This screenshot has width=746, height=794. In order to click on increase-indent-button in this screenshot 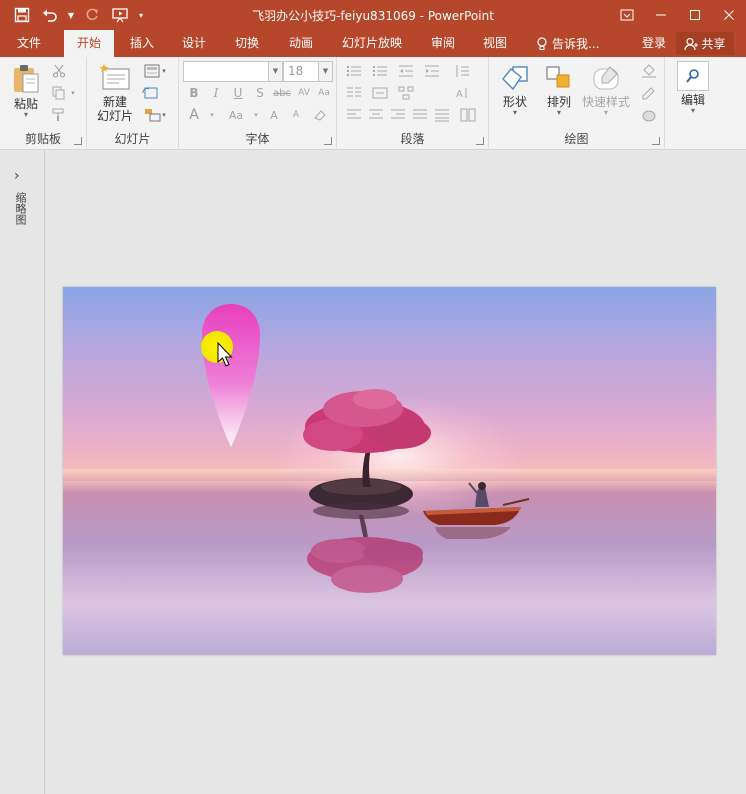, I will do `click(432, 71)`.